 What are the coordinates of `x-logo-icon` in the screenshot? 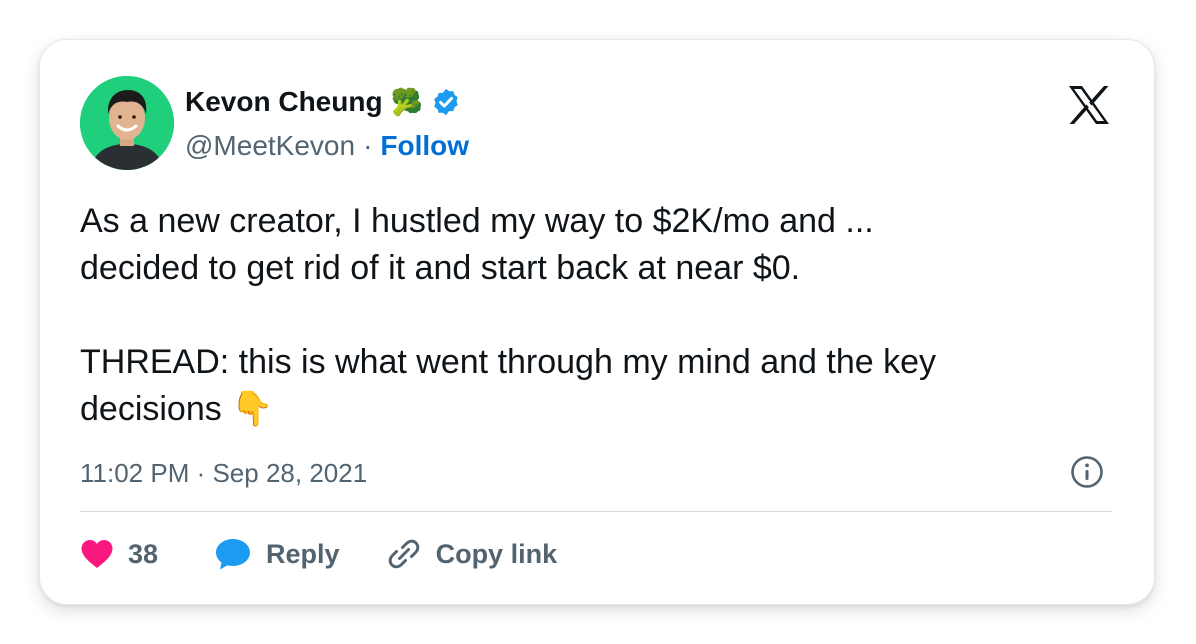 It's located at (1089, 105).